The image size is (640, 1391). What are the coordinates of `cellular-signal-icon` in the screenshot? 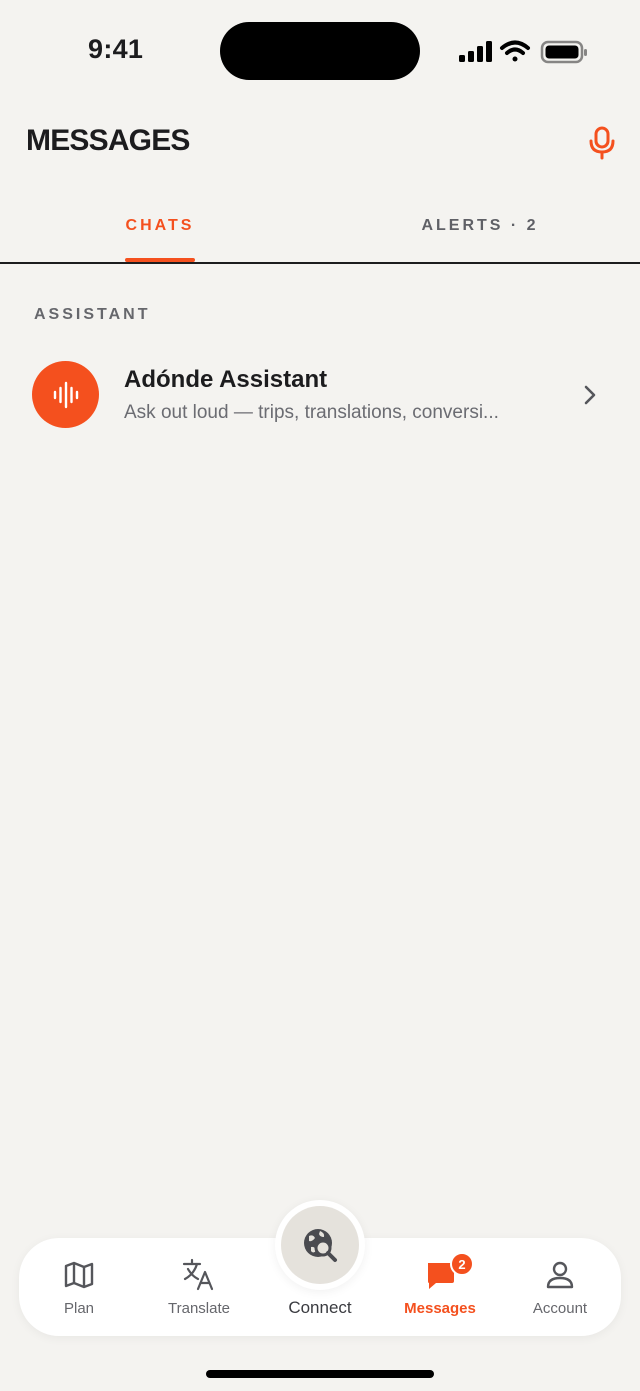 It's located at (475, 51).